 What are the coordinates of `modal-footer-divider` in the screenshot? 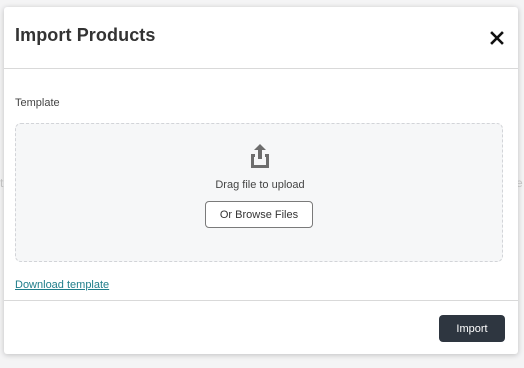 It's located at (261, 300).